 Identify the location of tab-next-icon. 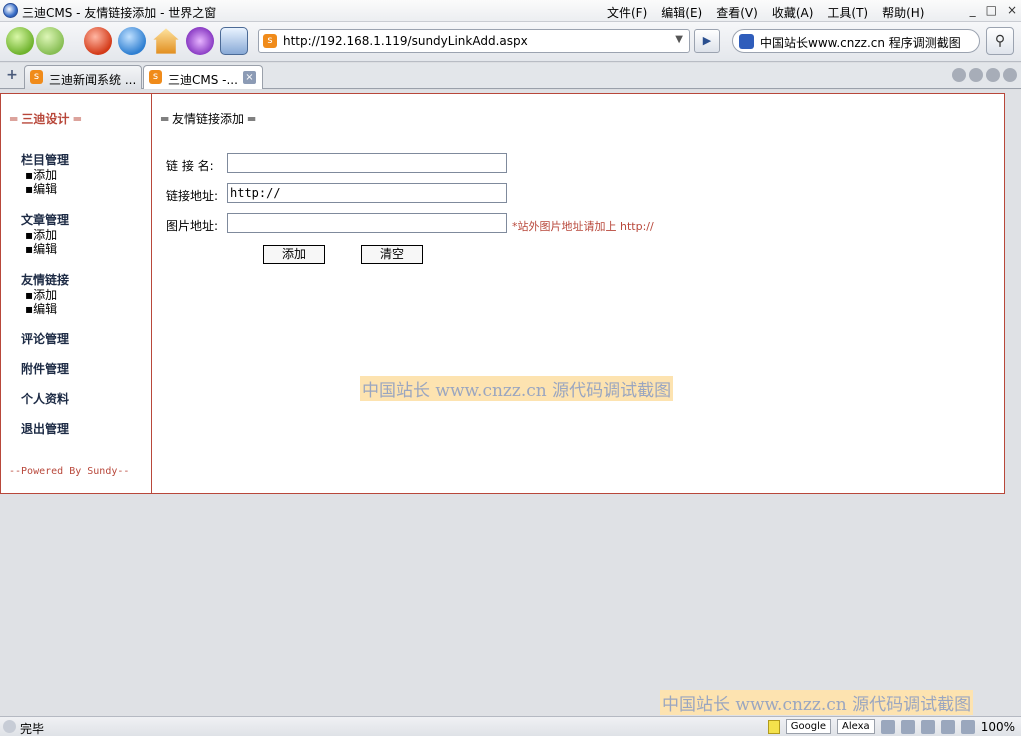
(993, 75).